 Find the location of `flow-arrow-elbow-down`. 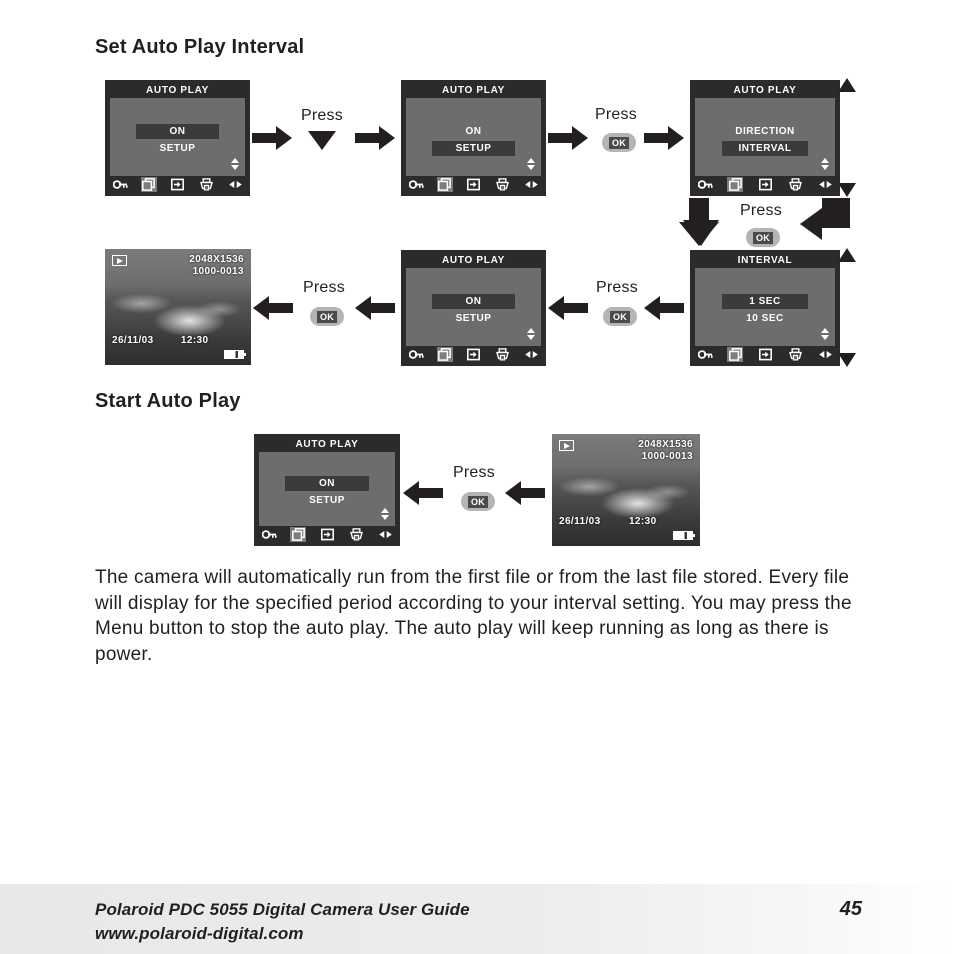

flow-arrow-elbow-down is located at coordinates (701, 222).